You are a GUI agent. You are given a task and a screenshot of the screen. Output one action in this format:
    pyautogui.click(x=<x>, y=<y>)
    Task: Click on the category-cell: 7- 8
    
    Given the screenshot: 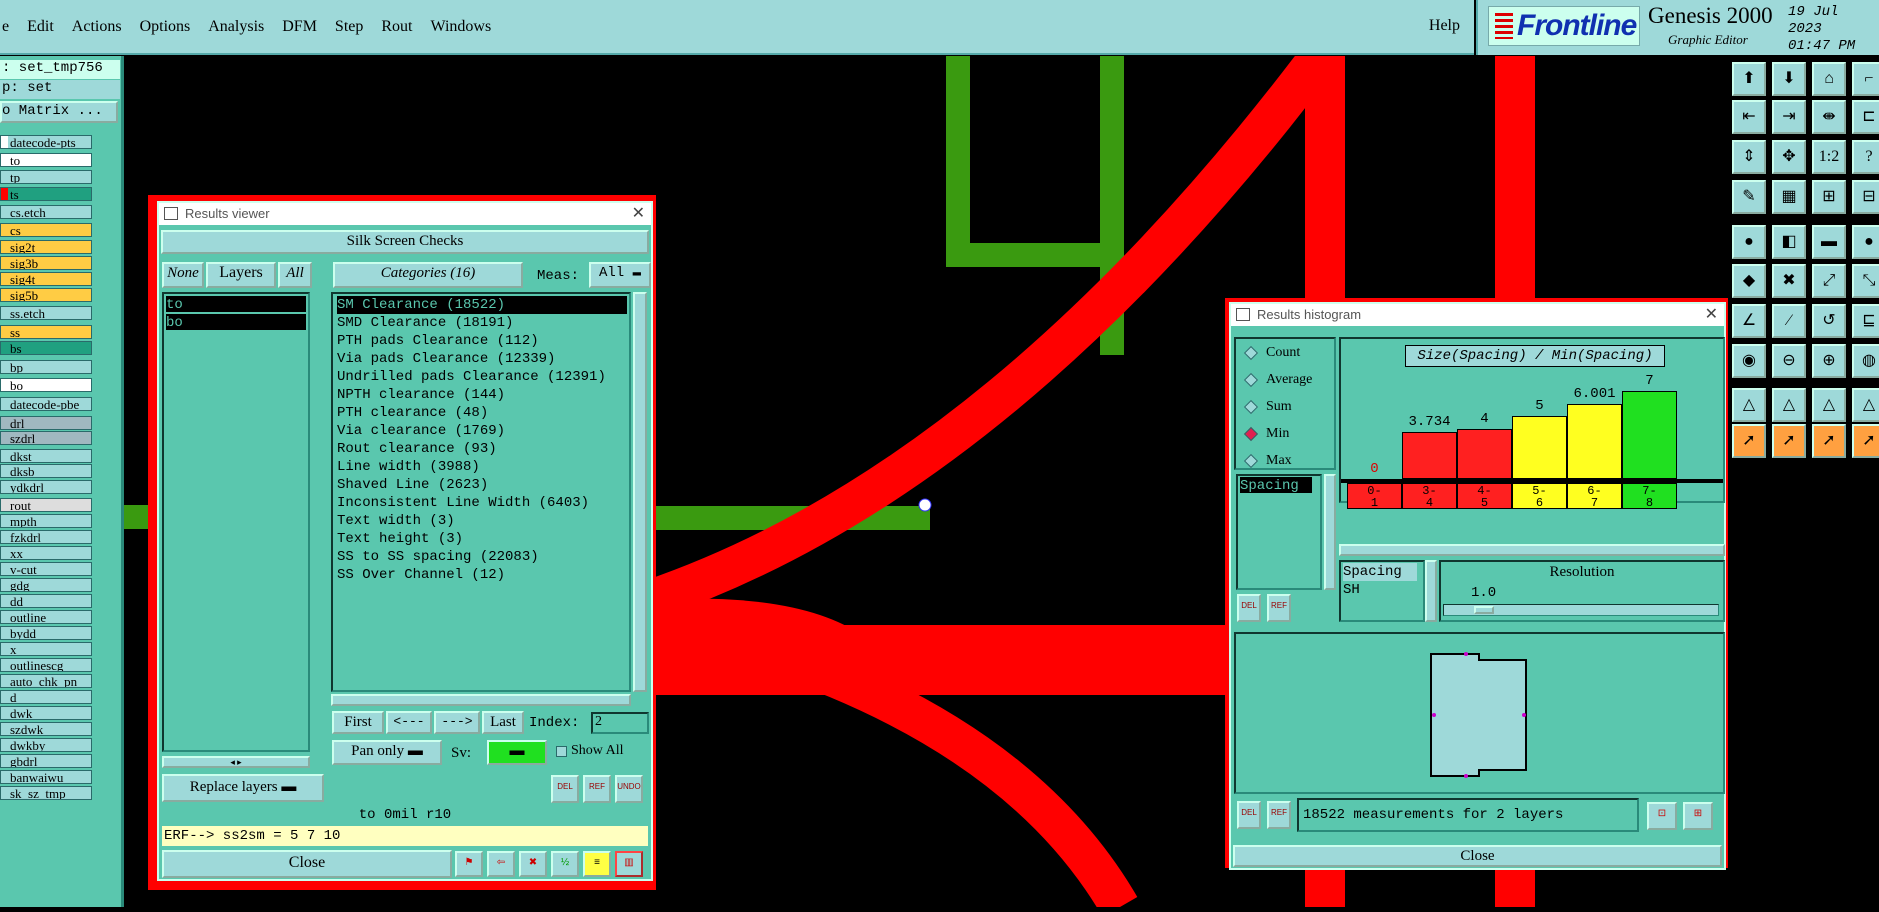 What is the action you would take?
    pyautogui.click(x=1649, y=496)
    